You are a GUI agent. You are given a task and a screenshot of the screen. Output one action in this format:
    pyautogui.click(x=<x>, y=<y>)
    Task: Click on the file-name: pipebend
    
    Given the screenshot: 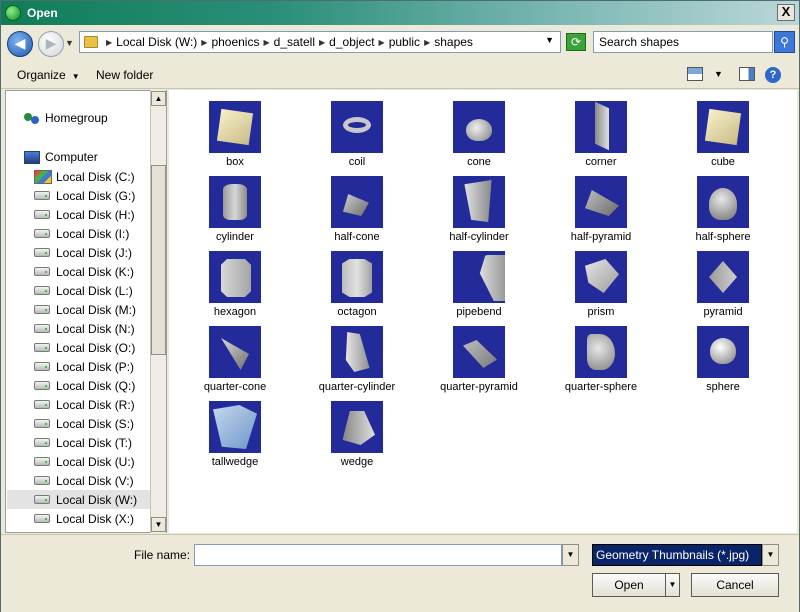 What is the action you would take?
    pyautogui.click(x=479, y=312)
    